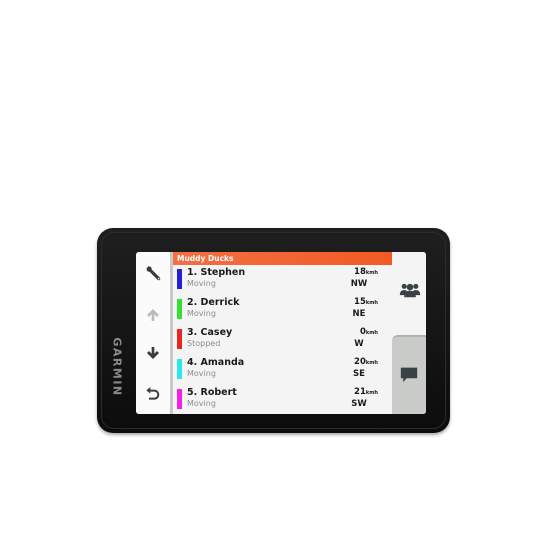 This screenshot has width=550, height=550. I want to click on back-button, so click(153, 393).